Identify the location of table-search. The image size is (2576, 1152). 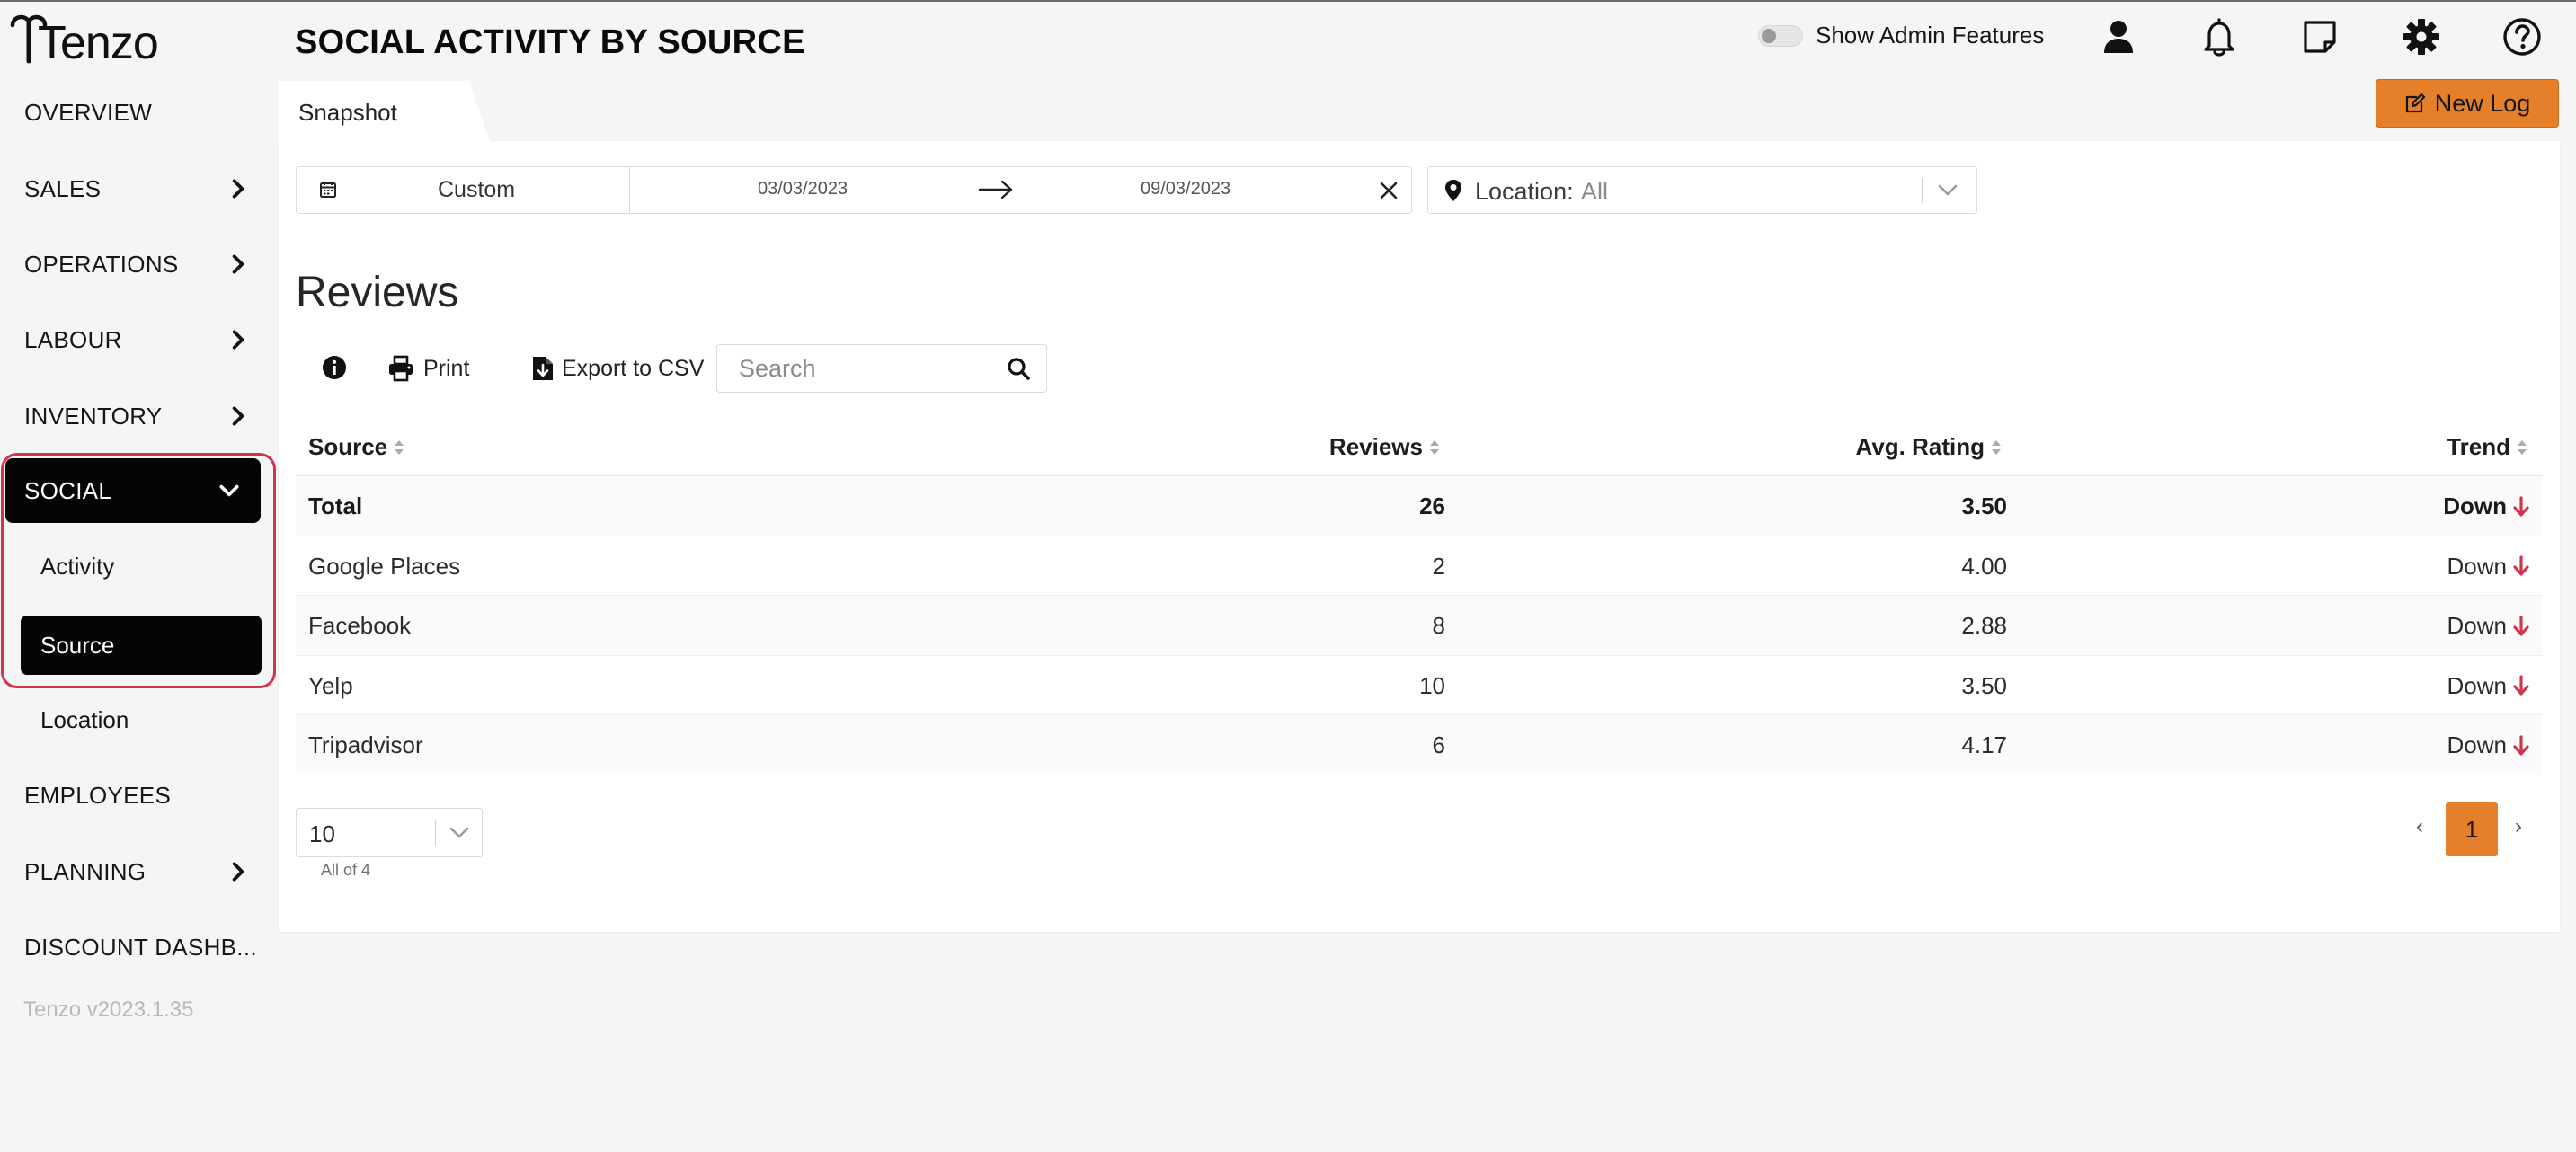
(881, 369).